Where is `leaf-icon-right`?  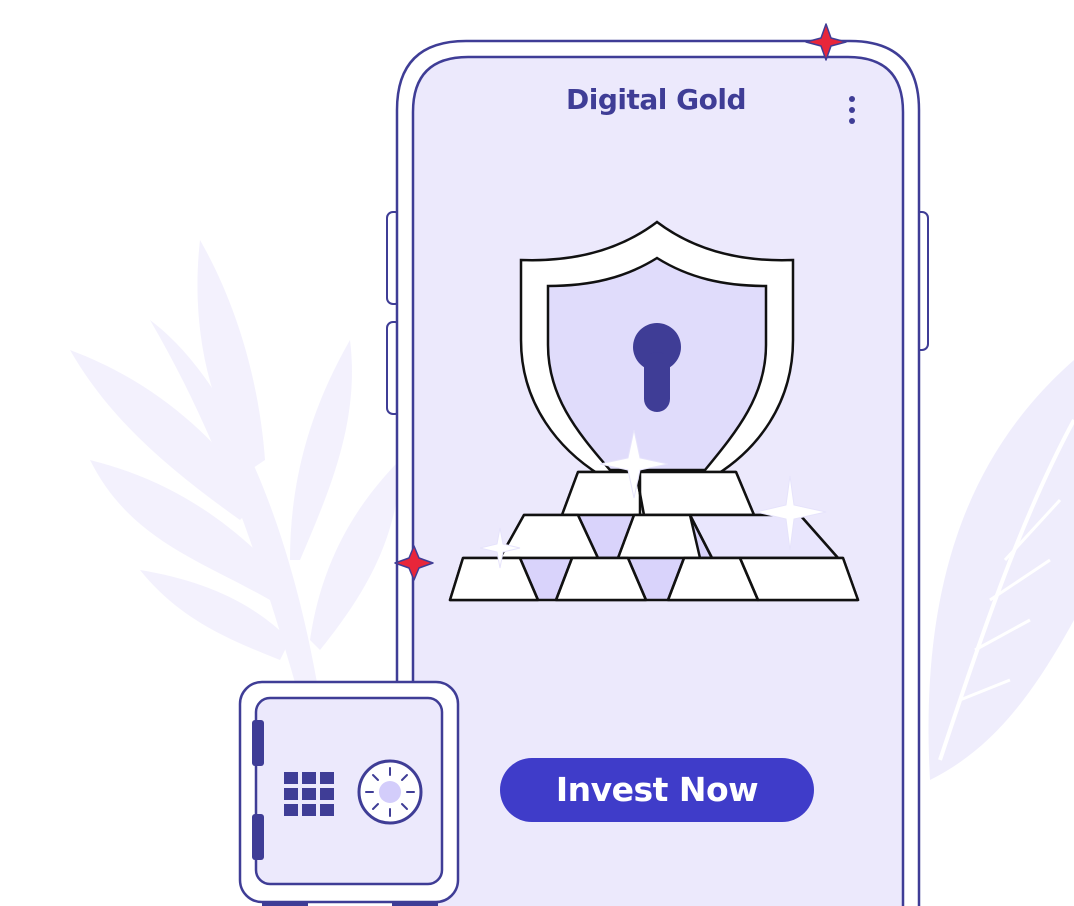 leaf-icon-right is located at coordinates (1001, 570).